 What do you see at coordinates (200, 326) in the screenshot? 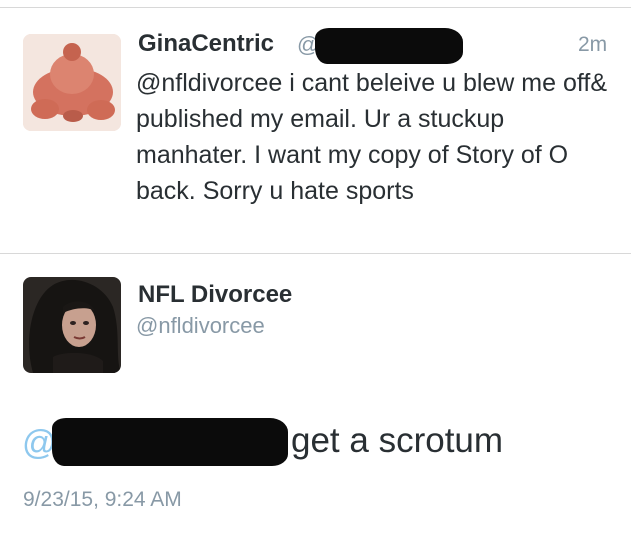
I see `author-handle: @nfldivorcee` at bounding box center [200, 326].